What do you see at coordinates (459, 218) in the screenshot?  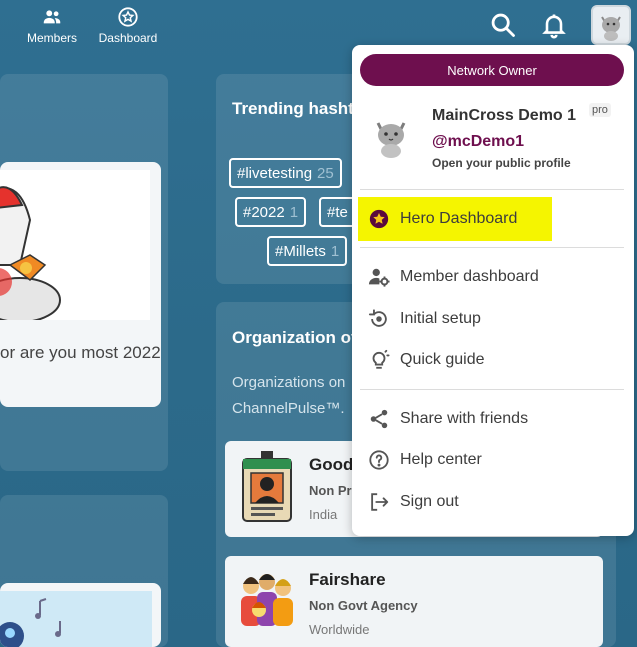 I see `menu-item-label: Hero Dashboard` at bounding box center [459, 218].